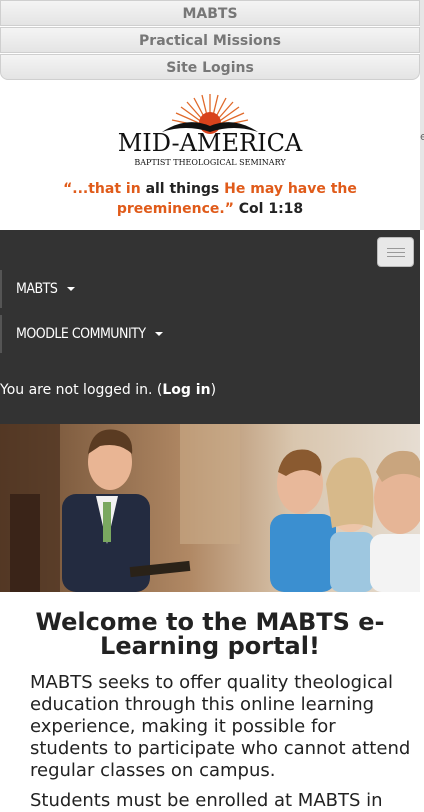  I want to click on tagline-part-4: Col 1:18, so click(271, 209).